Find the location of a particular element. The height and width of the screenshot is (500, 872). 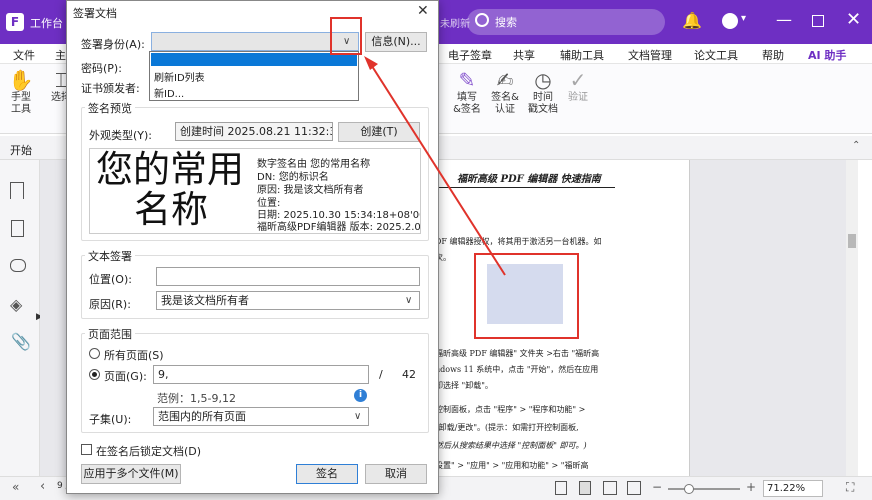

menu-tools: 辅助工具 is located at coordinates (582, 55).